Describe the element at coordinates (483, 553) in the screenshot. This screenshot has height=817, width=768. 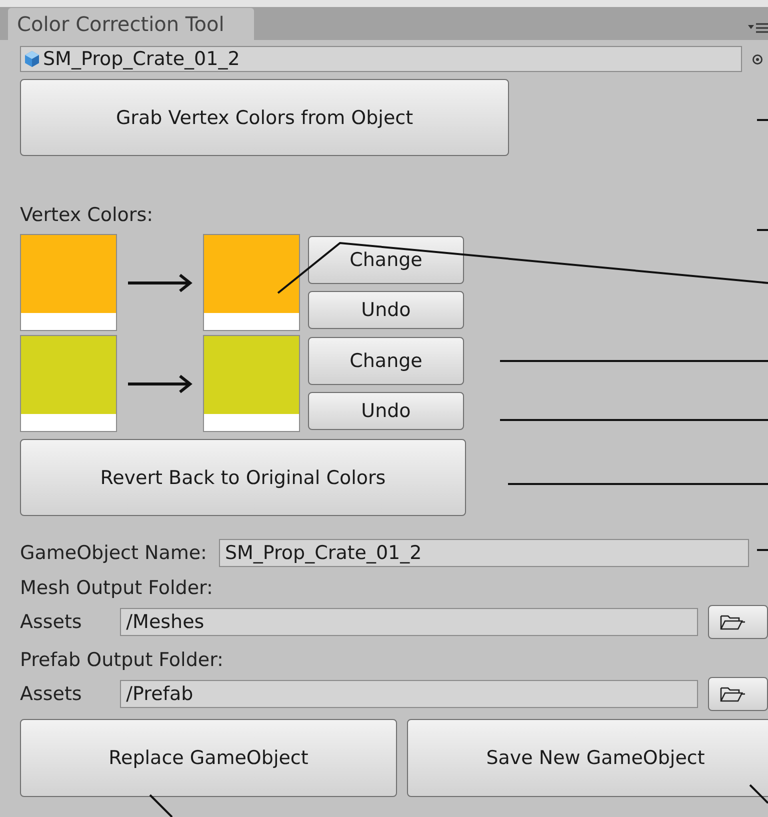
I see `gameobject-name-field: SM_Prop_Crate_01_2` at that location.